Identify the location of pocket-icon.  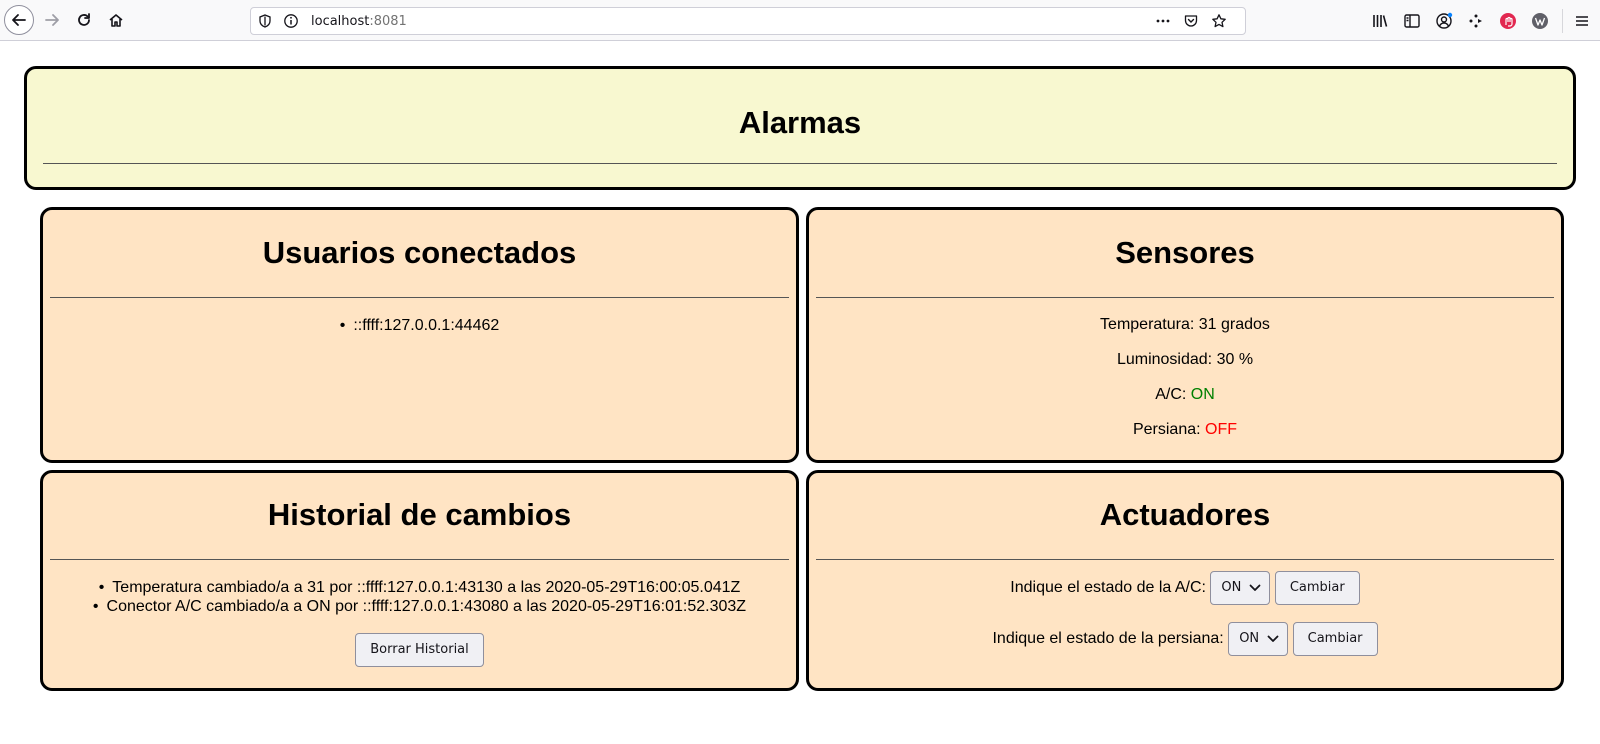
(1191, 21).